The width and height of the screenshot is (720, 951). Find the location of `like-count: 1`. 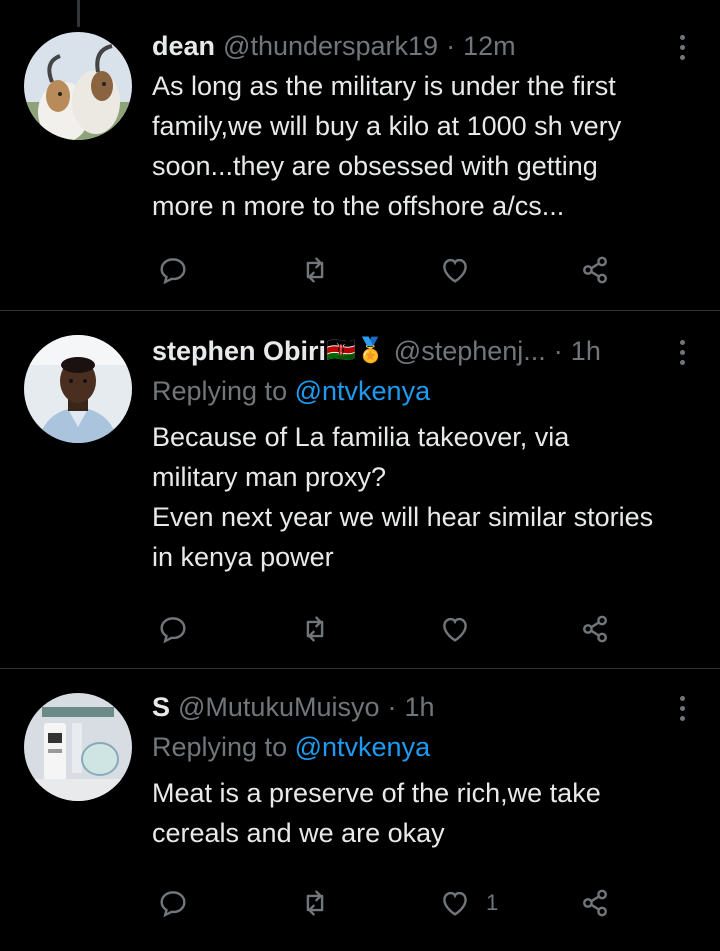

like-count: 1 is located at coordinates (492, 902).